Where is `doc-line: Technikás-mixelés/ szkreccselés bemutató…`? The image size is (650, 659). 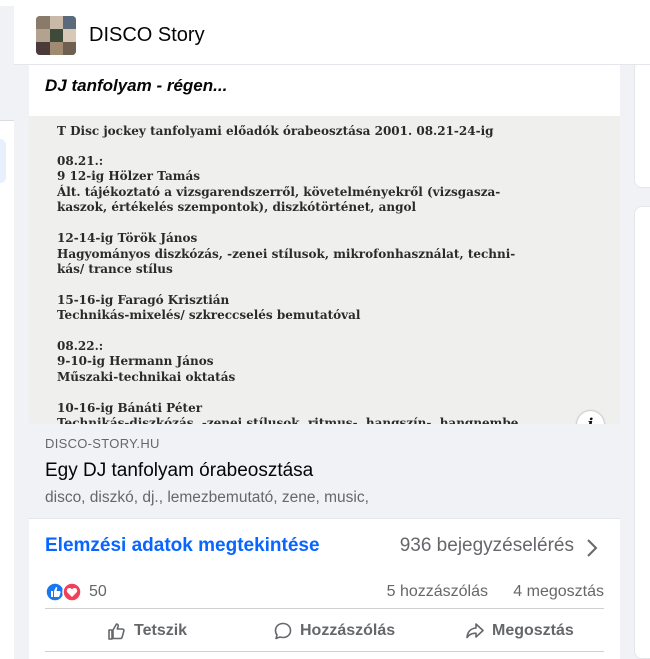 doc-line: Technikás-mixelés/ szkreccselés bemutató… is located at coordinates (209, 315).